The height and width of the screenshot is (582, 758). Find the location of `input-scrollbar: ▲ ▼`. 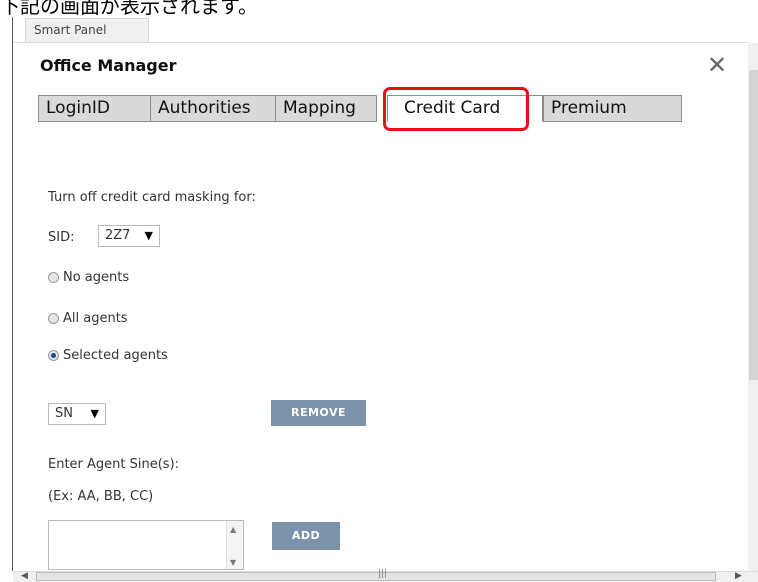

input-scrollbar: ▲ ▼ is located at coordinates (234, 545).